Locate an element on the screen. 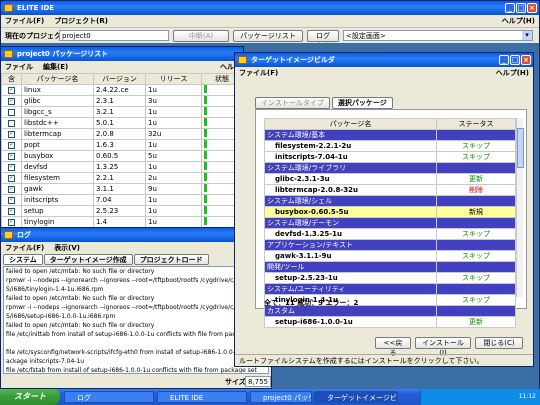 The width and height of the screenshot is (540, 405). table-row: libtermcap2.0.832u is located at coordinates (122, 134).